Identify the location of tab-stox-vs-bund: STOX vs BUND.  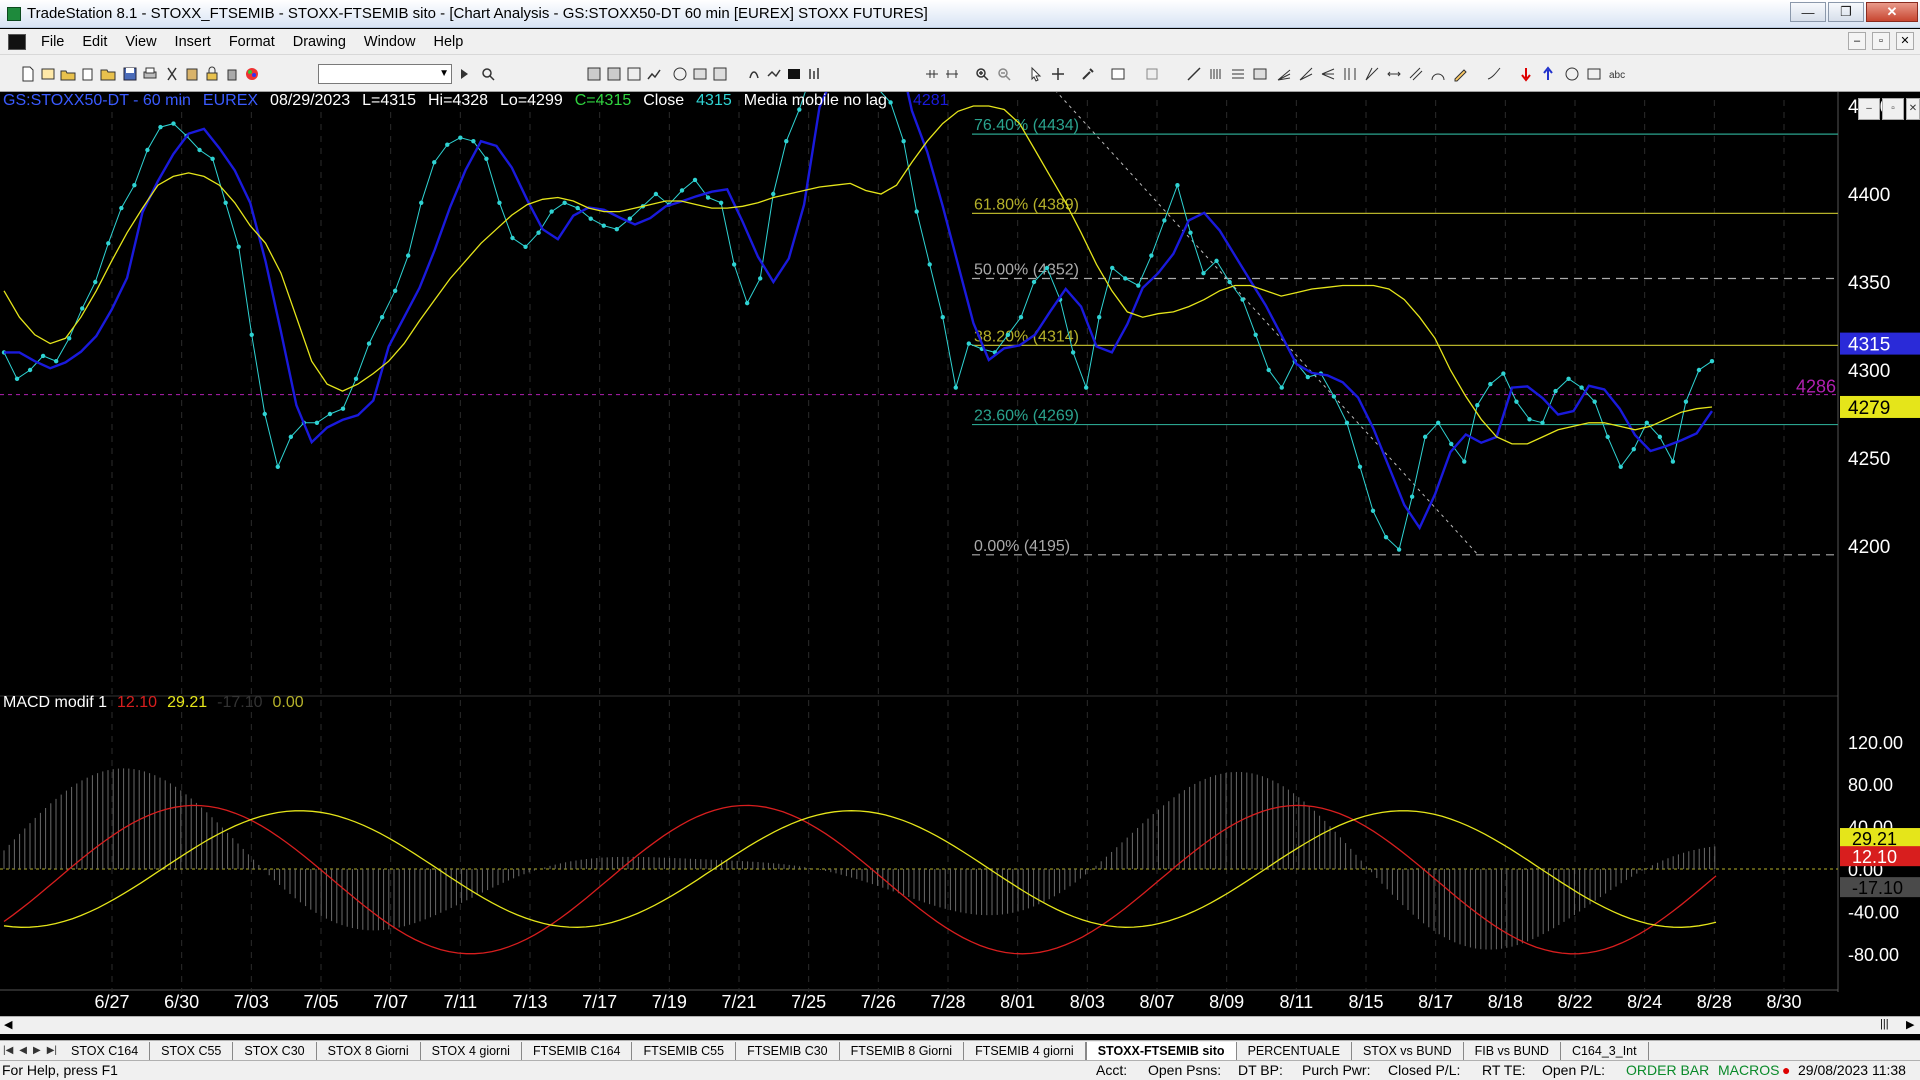
(1408, 1050).